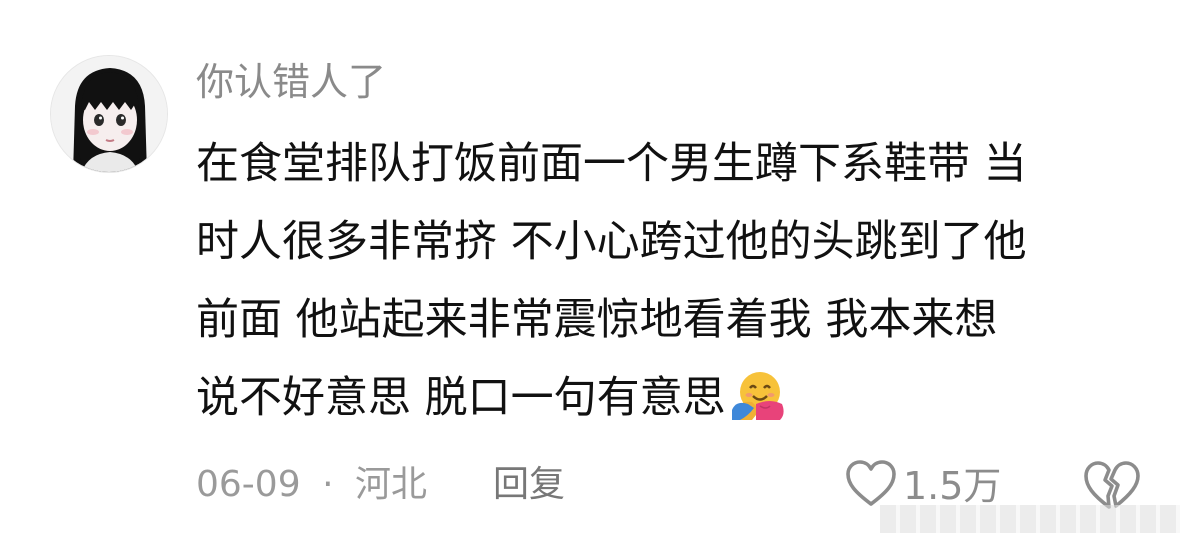  What do you see at coordinates (529, 485) in the screenshot?
I see `reply-button: 回复` at bounding box center [529, 485].